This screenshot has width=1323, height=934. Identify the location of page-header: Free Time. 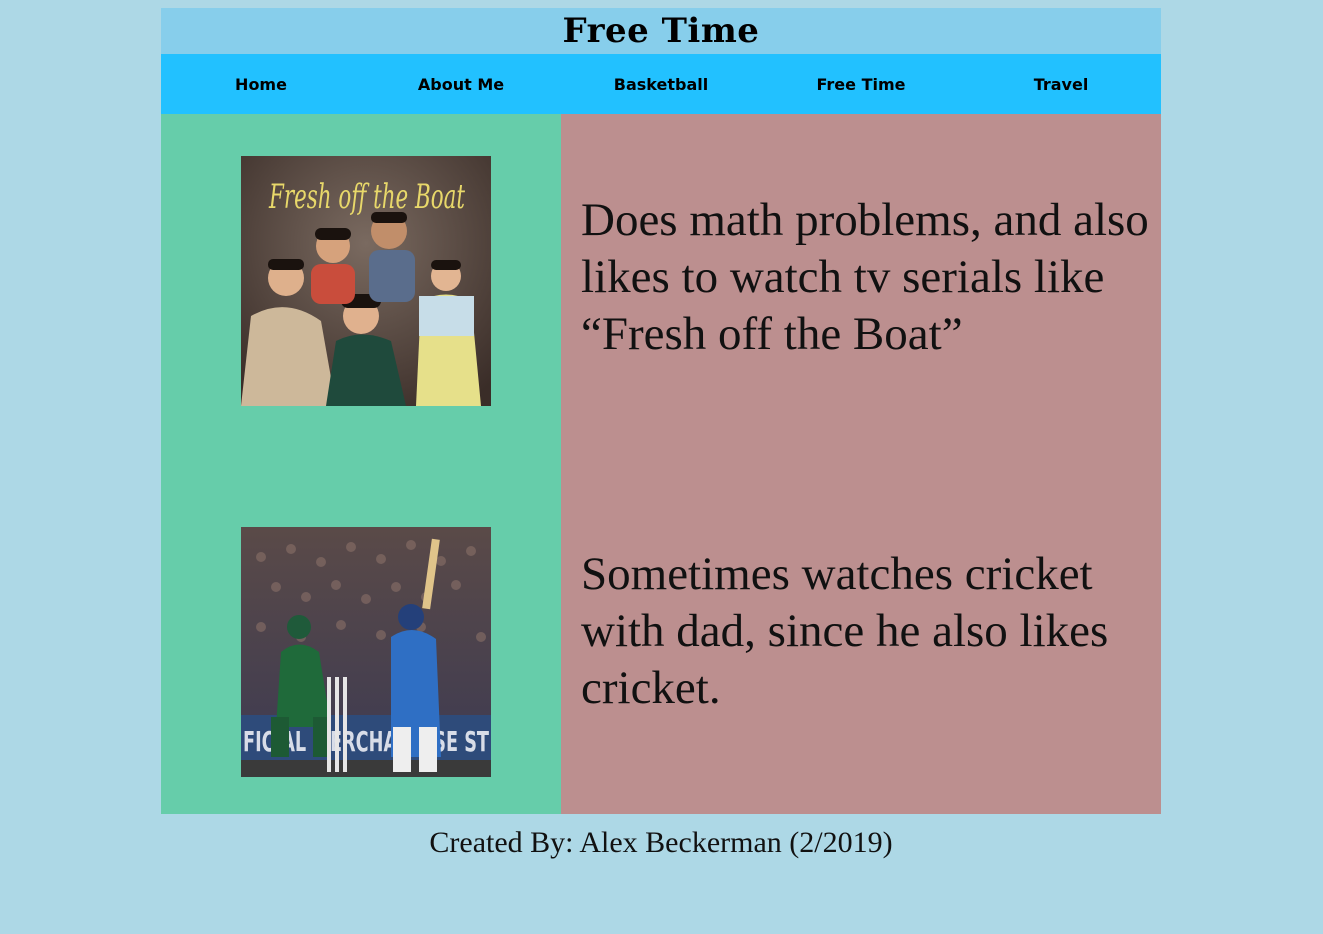
(661, 31).